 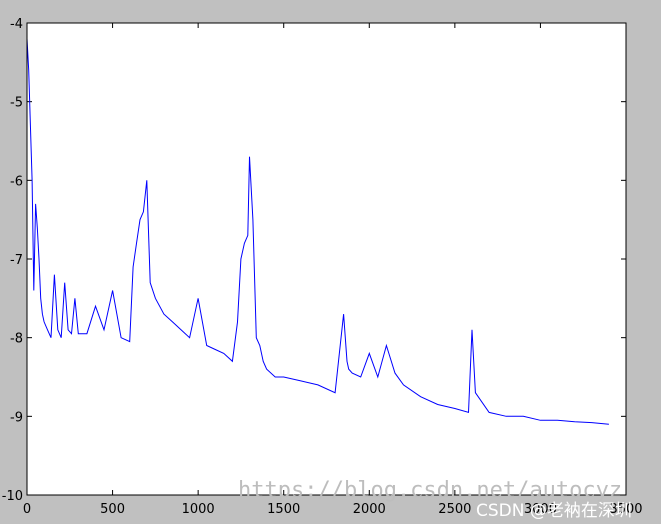 What do you see at coordinates (16, 417) in the screenshot?
I see `y-tick-label: -9` at bounding box center [16, 417].